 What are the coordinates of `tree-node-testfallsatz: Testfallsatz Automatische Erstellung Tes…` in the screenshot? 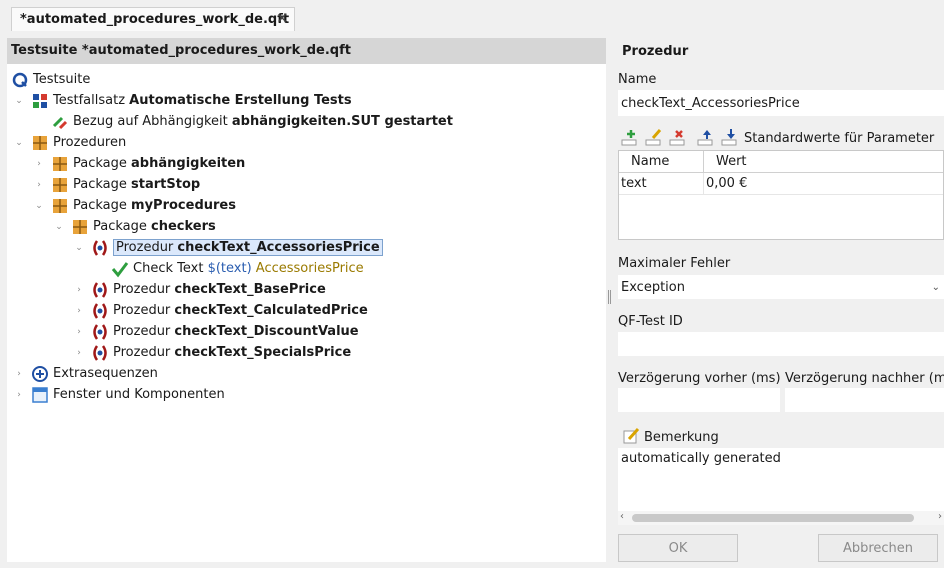 It's located at (191, 100).